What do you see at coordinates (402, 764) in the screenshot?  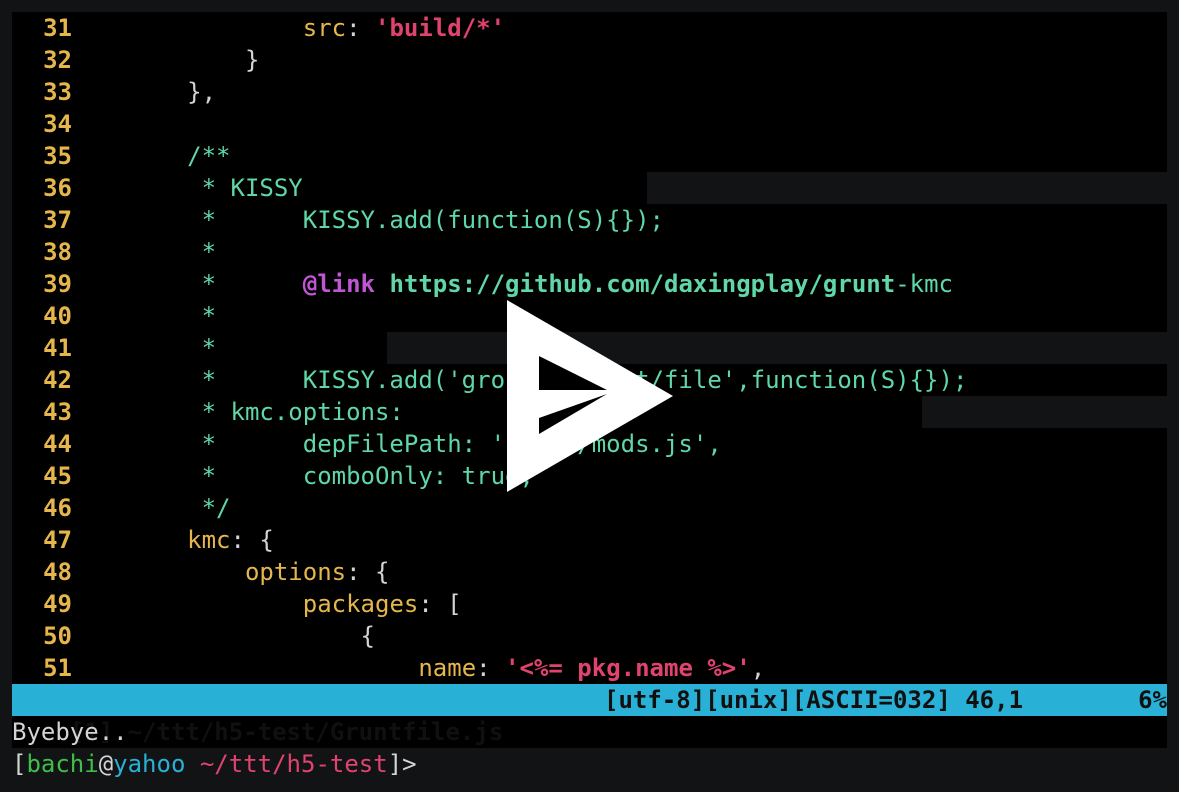 I see `prompt-close: ]>` at bounding box center [402, 764].